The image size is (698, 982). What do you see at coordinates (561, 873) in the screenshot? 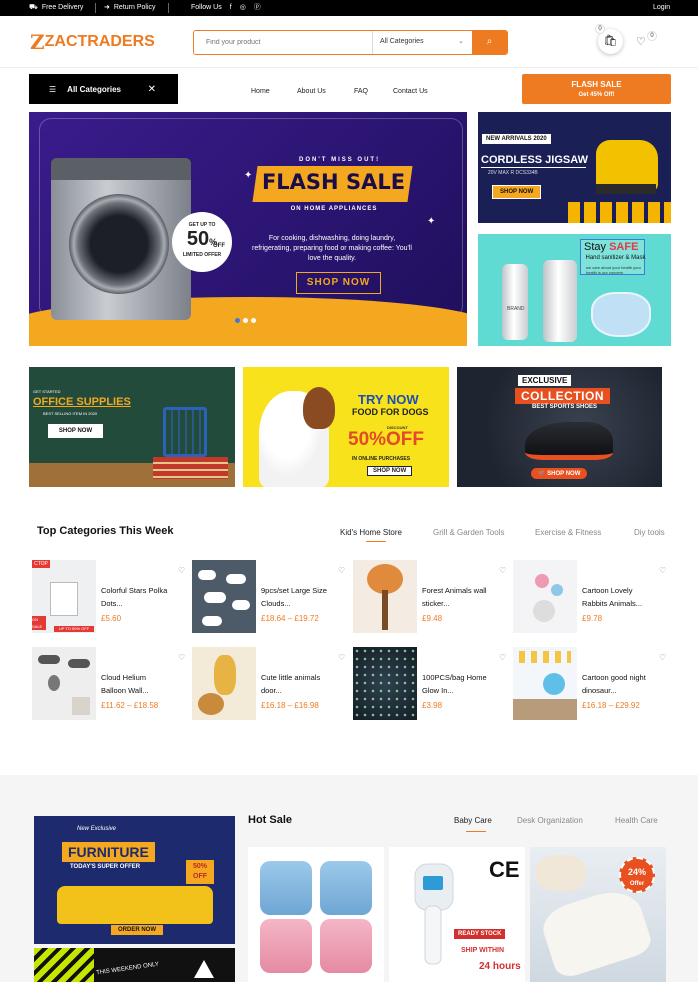
I see `baby-image` at bounding box center [561, 873].